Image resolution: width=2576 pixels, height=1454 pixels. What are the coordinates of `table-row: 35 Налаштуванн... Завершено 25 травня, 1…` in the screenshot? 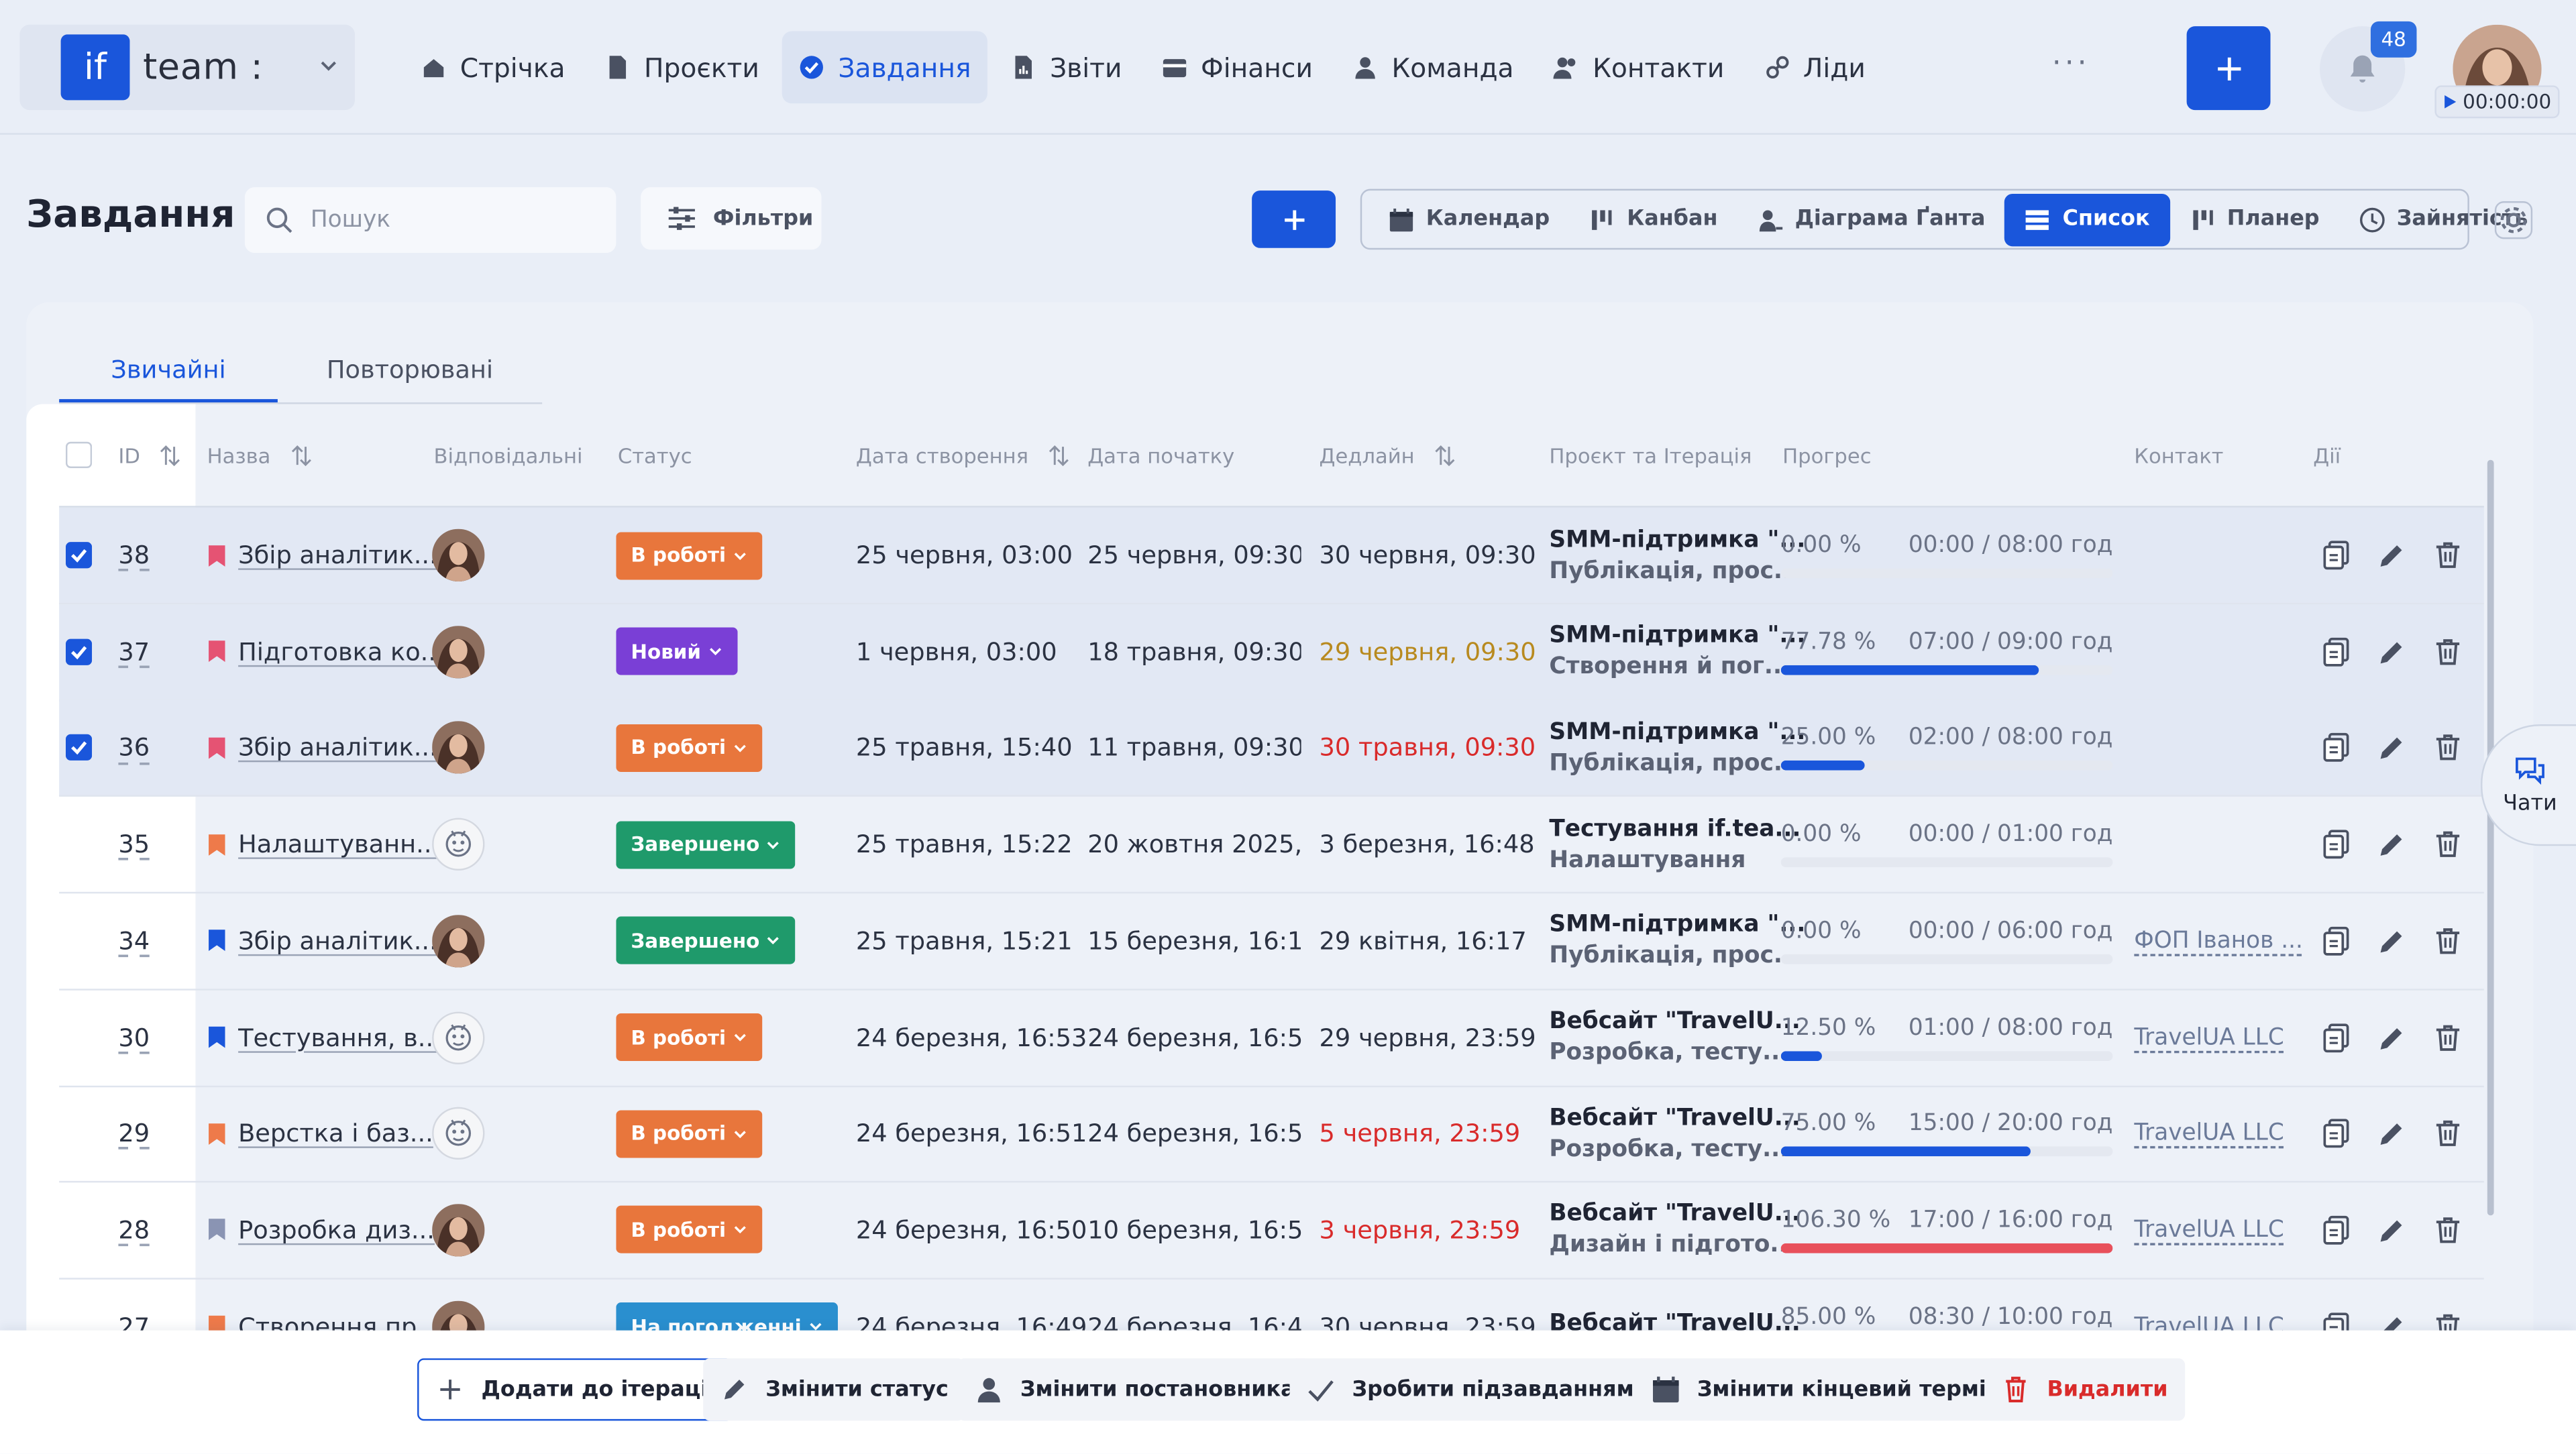 It's located at (1271, 845).